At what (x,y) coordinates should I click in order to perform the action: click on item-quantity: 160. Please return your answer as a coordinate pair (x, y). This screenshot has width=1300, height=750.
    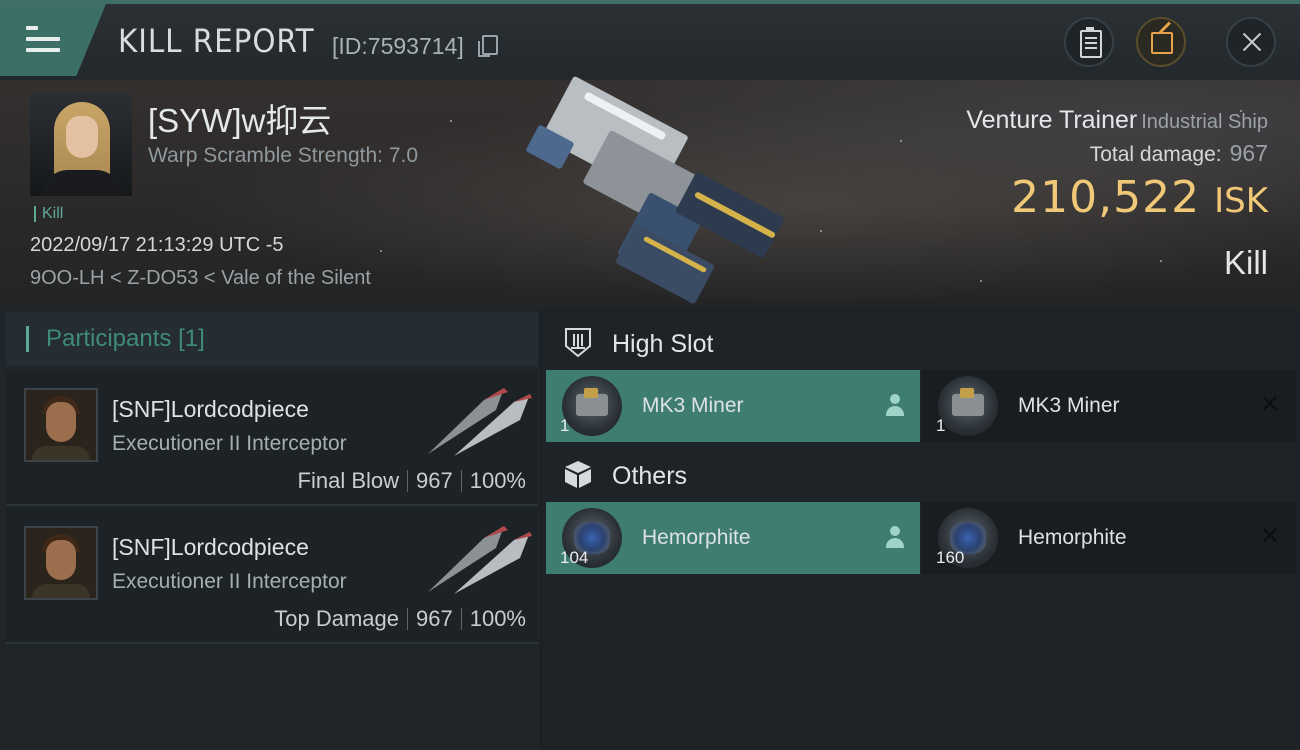
    Looking at the image, I should click on (950, 557).